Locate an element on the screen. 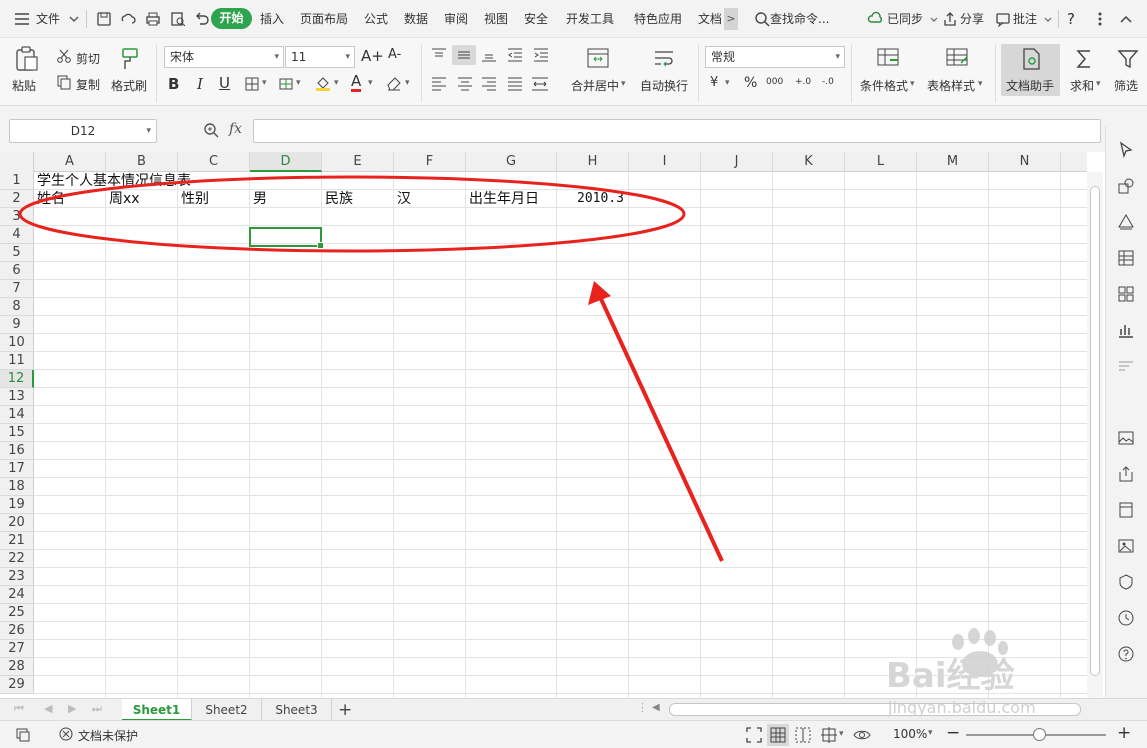 This screenshot has width=1147, height=748. hamburger-menu-icon is located at coordinates (22, 19).